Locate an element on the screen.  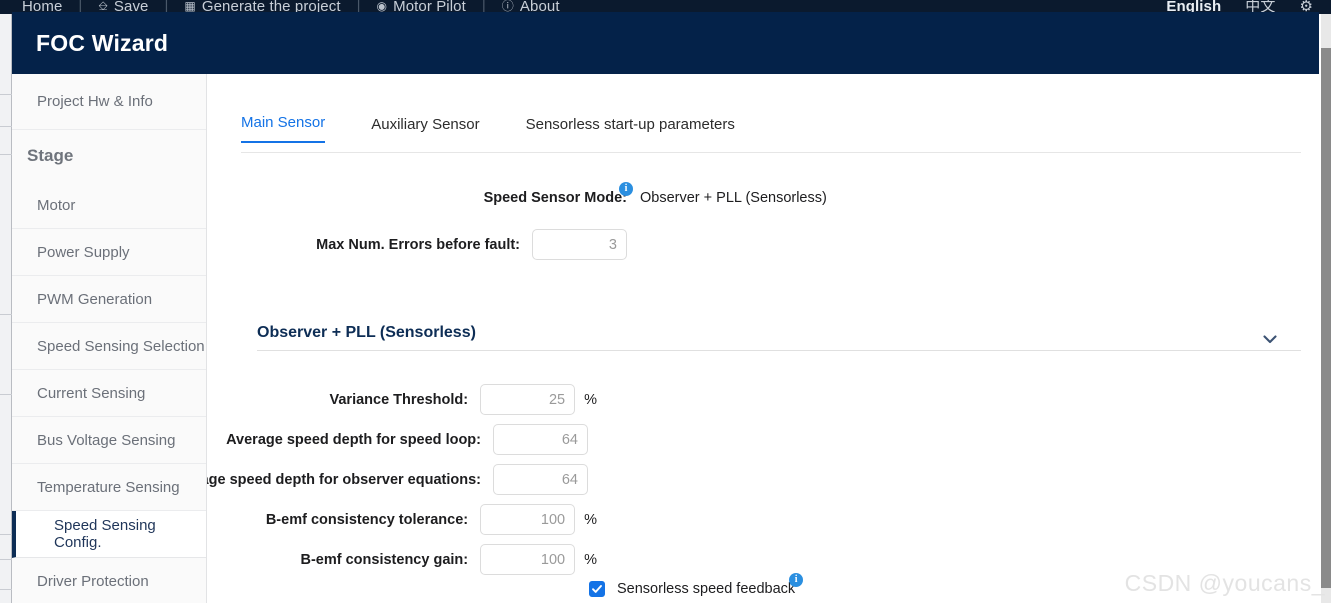
bemf-gain-input is located at coordinates (528, 559).